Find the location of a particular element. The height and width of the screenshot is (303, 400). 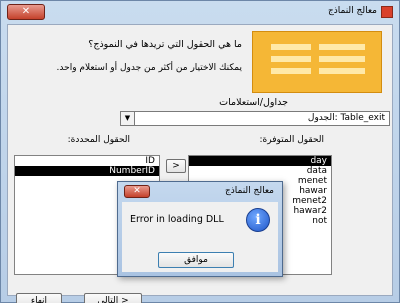

finish-button: إنهاء is located at coordinates (39, 298).